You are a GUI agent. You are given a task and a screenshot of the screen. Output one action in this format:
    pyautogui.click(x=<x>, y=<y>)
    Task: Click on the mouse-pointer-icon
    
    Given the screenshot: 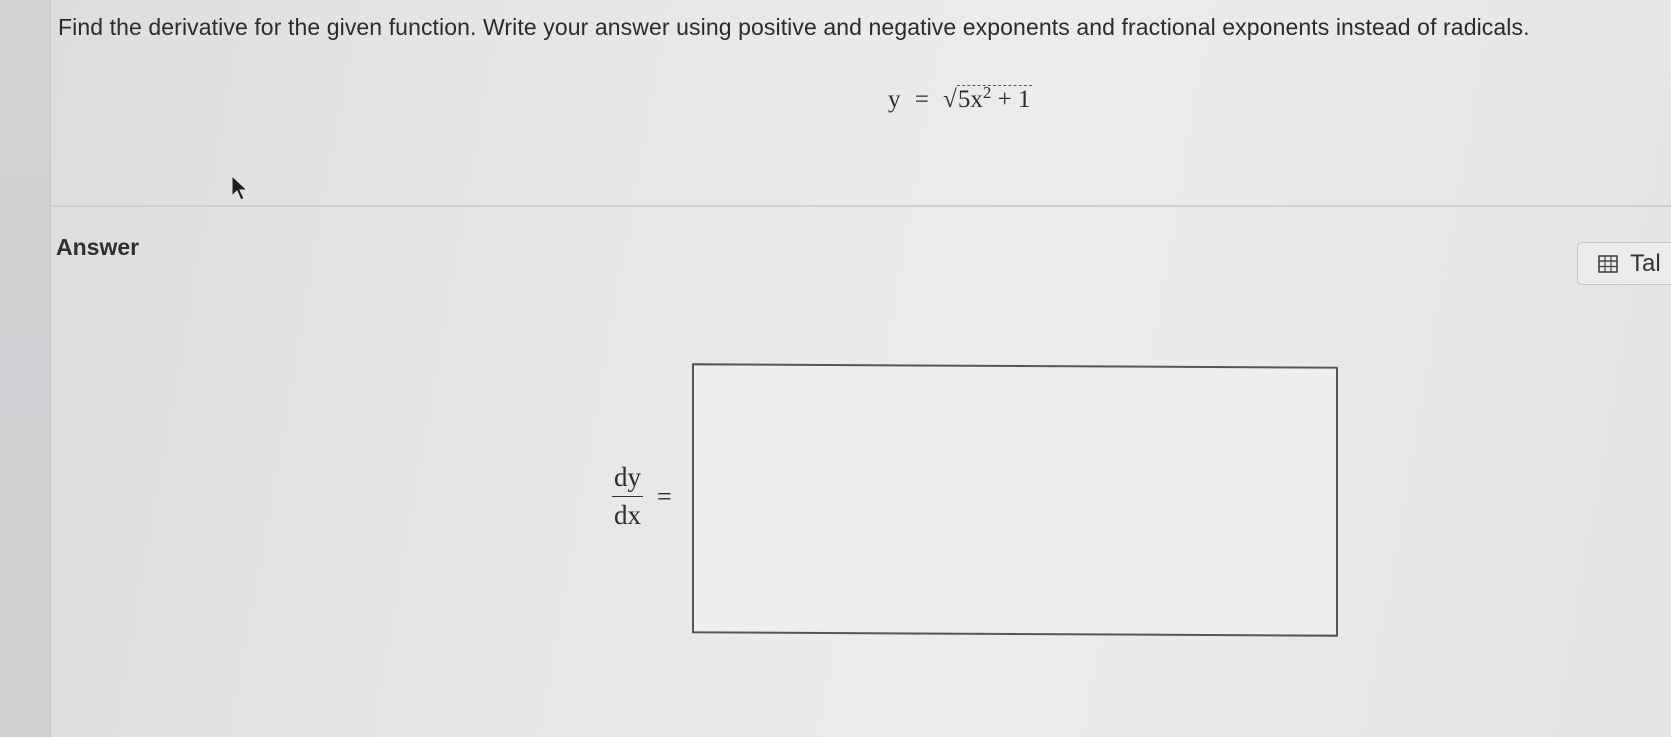 What is the action you would take?
    pyautogui.click(x=240, y=188)
    